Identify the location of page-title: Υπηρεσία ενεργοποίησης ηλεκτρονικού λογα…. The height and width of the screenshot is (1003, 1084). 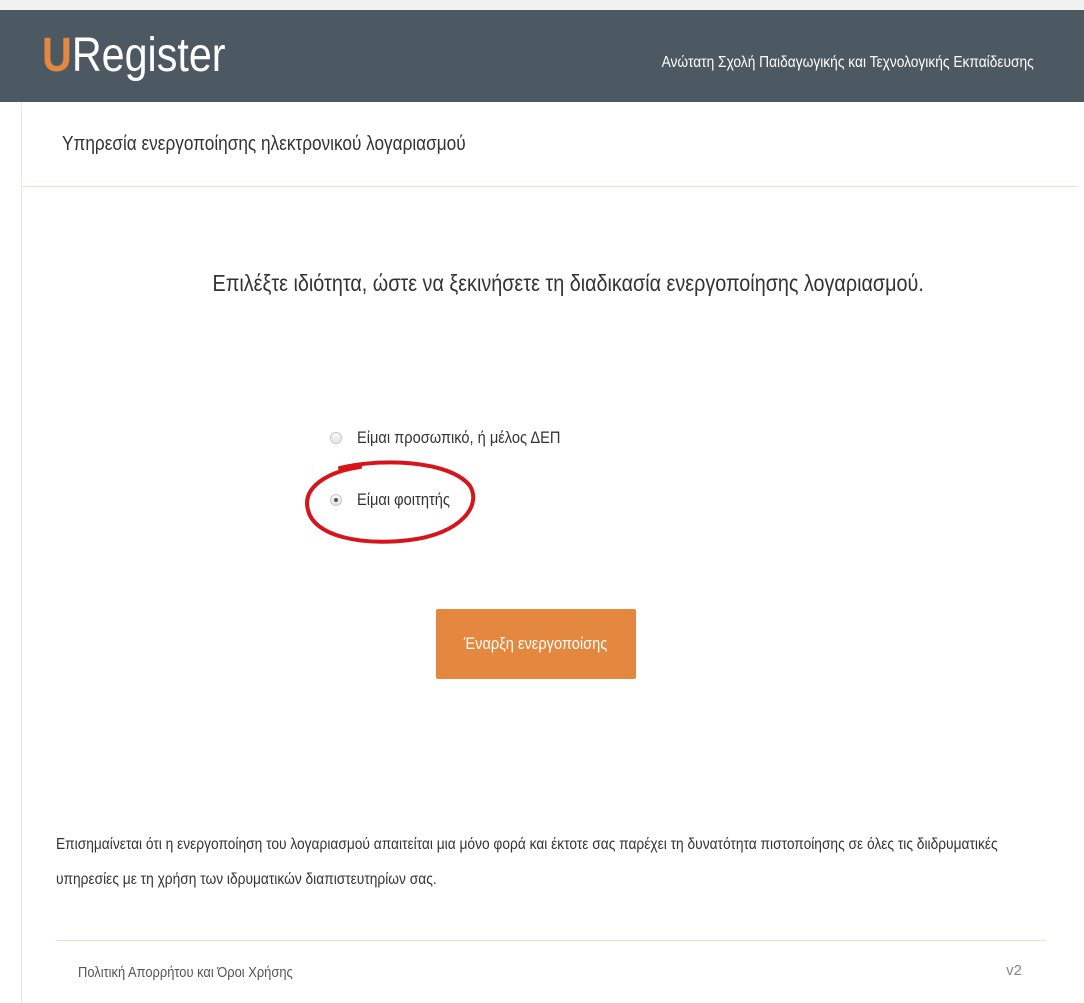
(264, 144).